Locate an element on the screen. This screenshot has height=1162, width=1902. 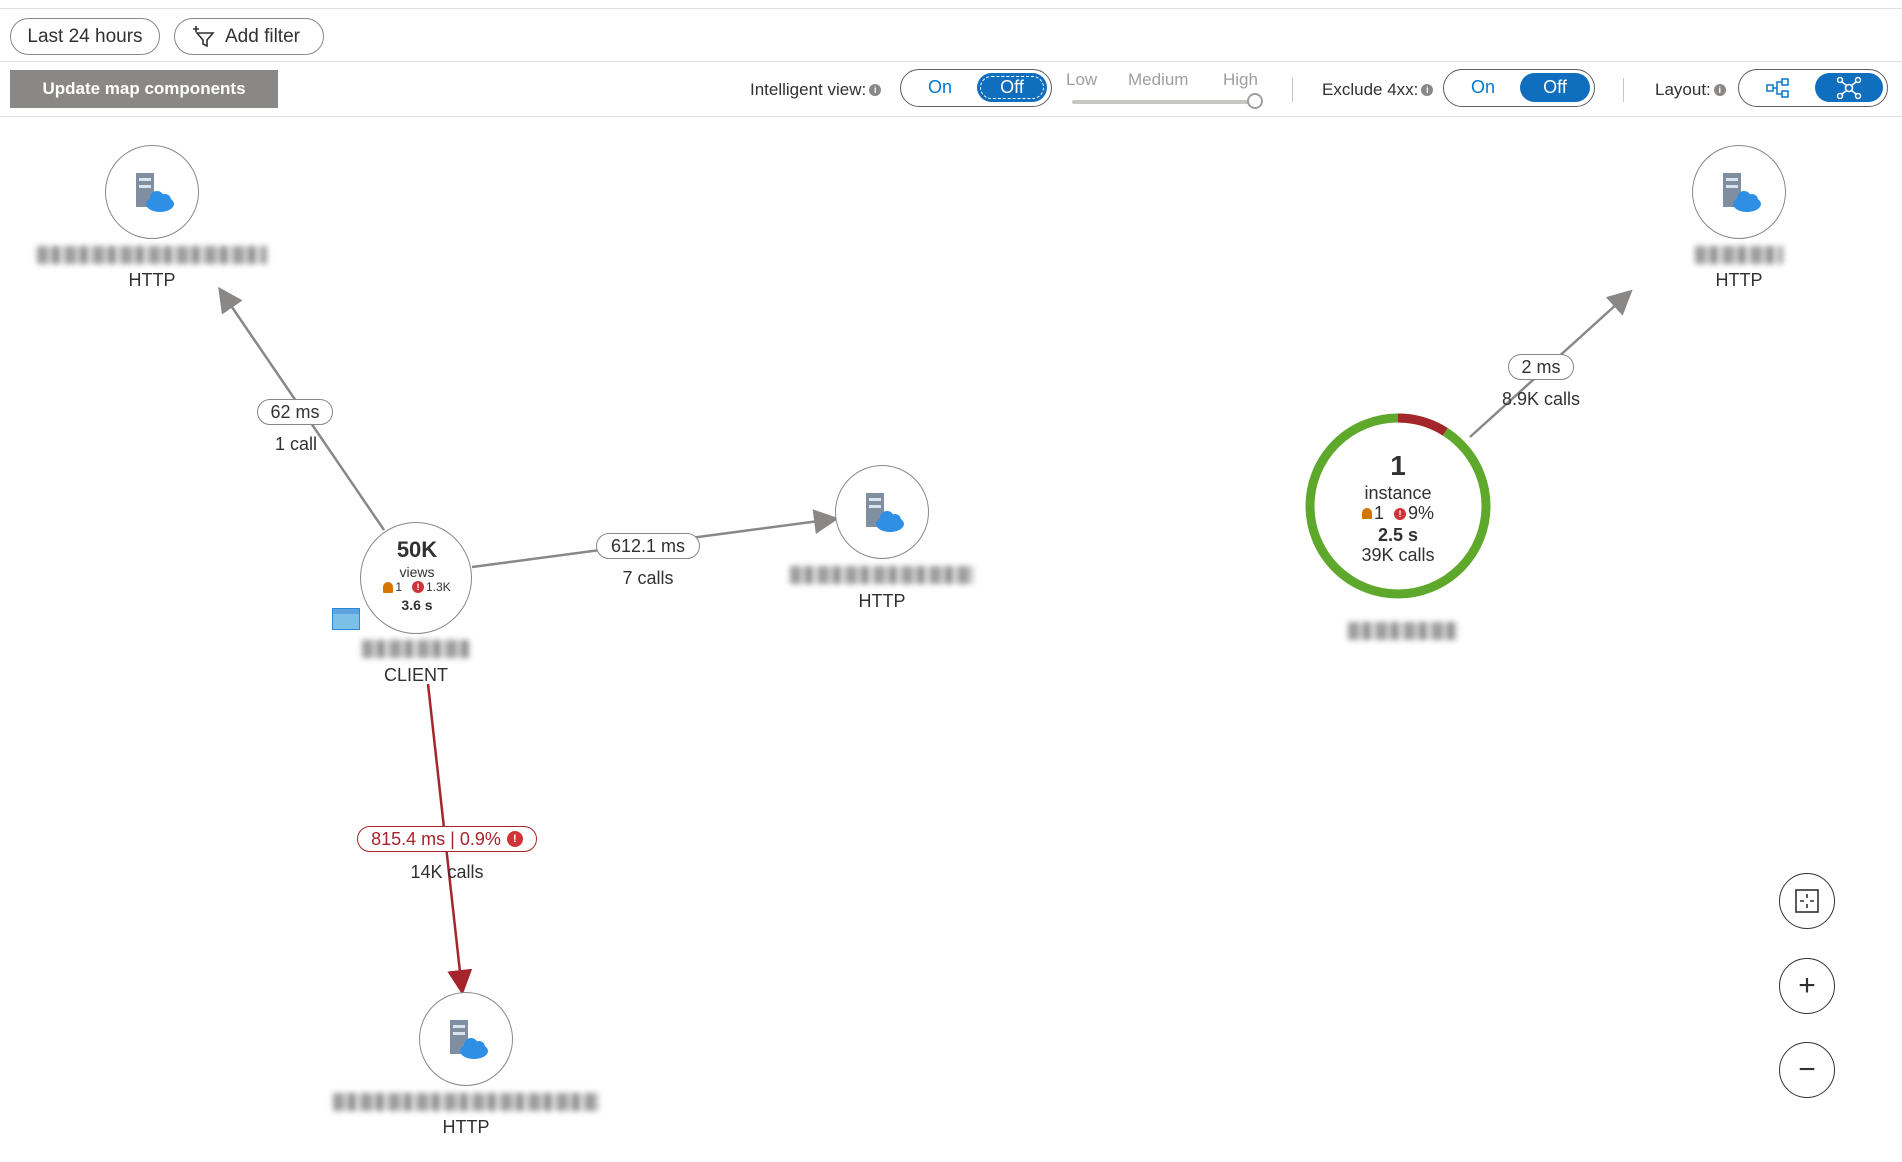
fit-view-icon is located at coordinates (1807, 901).